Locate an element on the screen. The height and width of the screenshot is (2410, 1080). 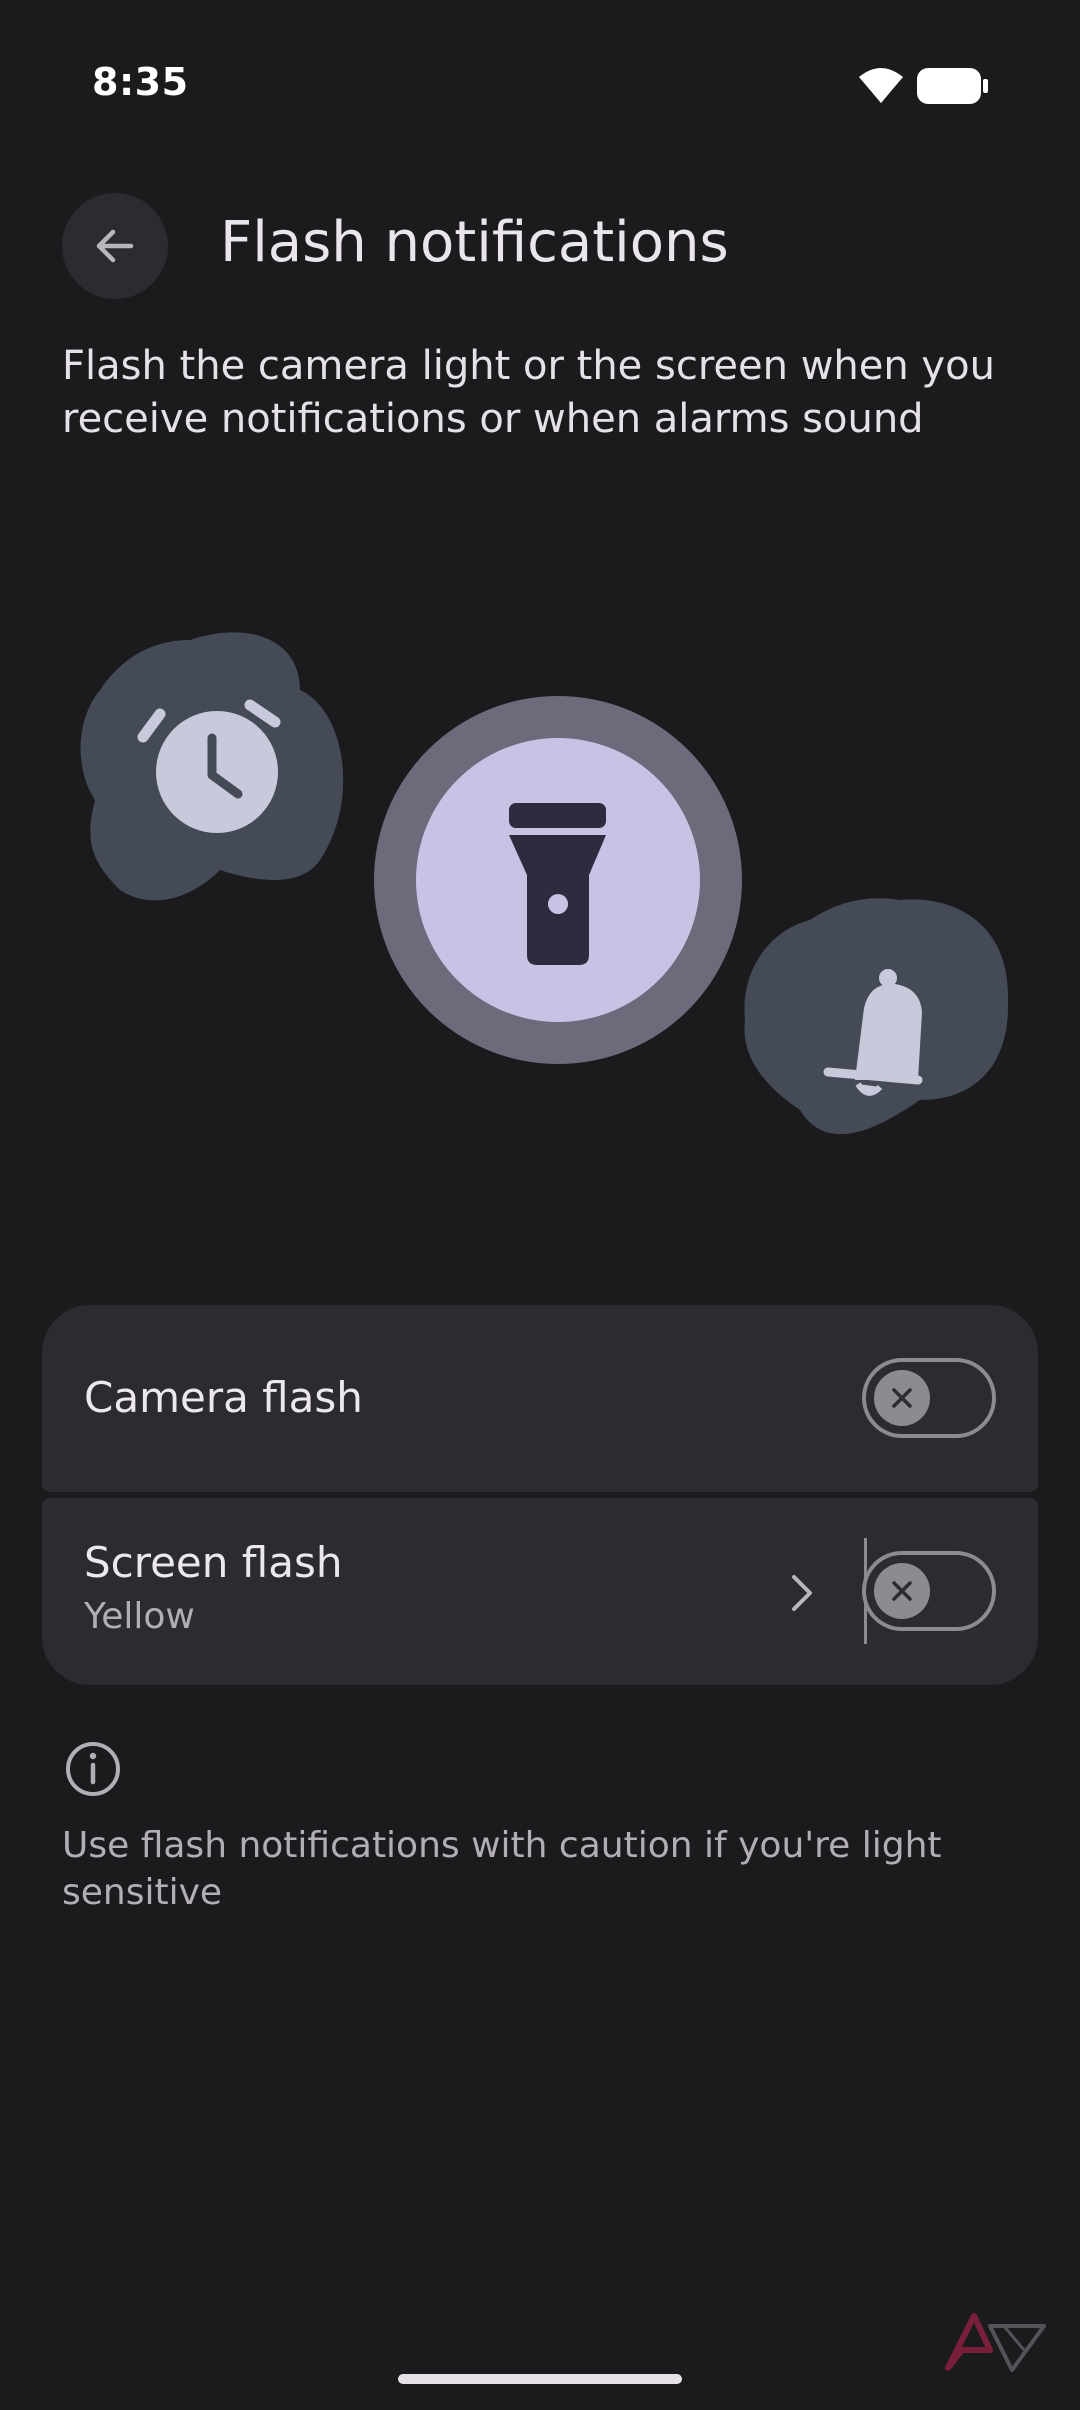
screen-flash-title: Screen flash is located at coordinates (213, 1562).